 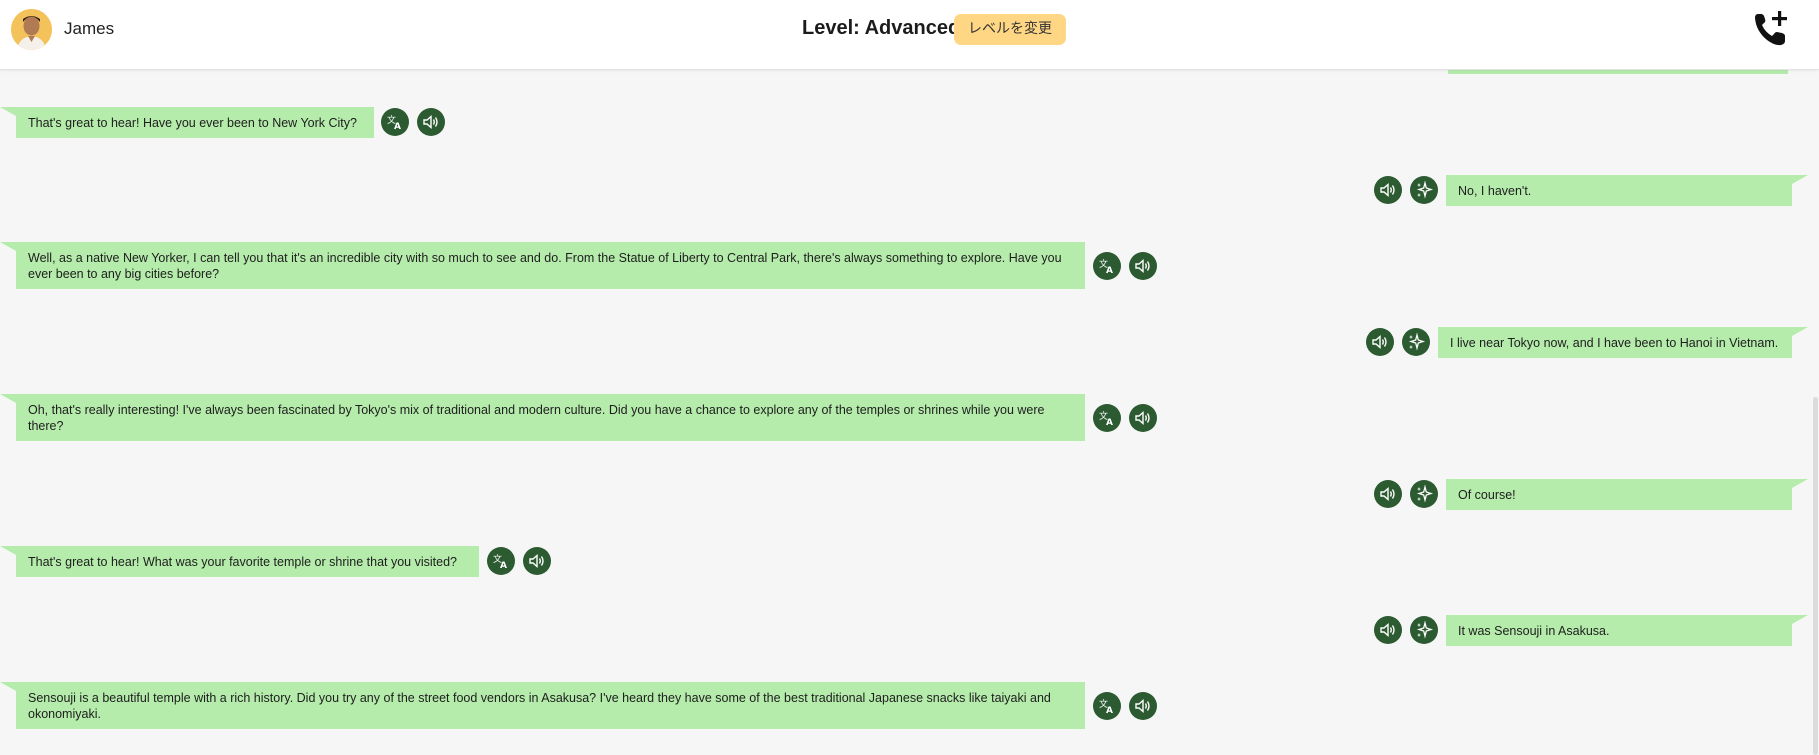 I want to click on level-title: Level: Advanced, so click(x=881, y=28).